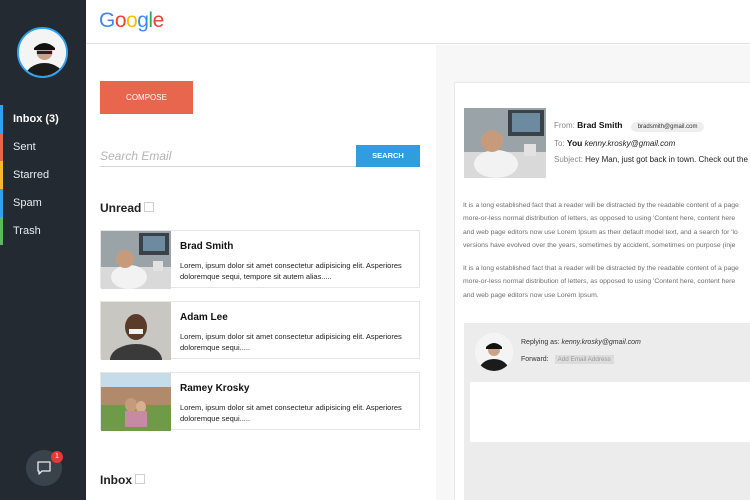 Image resolution: width=750 pixels, height=500 pixels. What do you see at coordinates (1, 203) in the screenshot?
I see `spam-color-bar` at bounding box center [1, 203].